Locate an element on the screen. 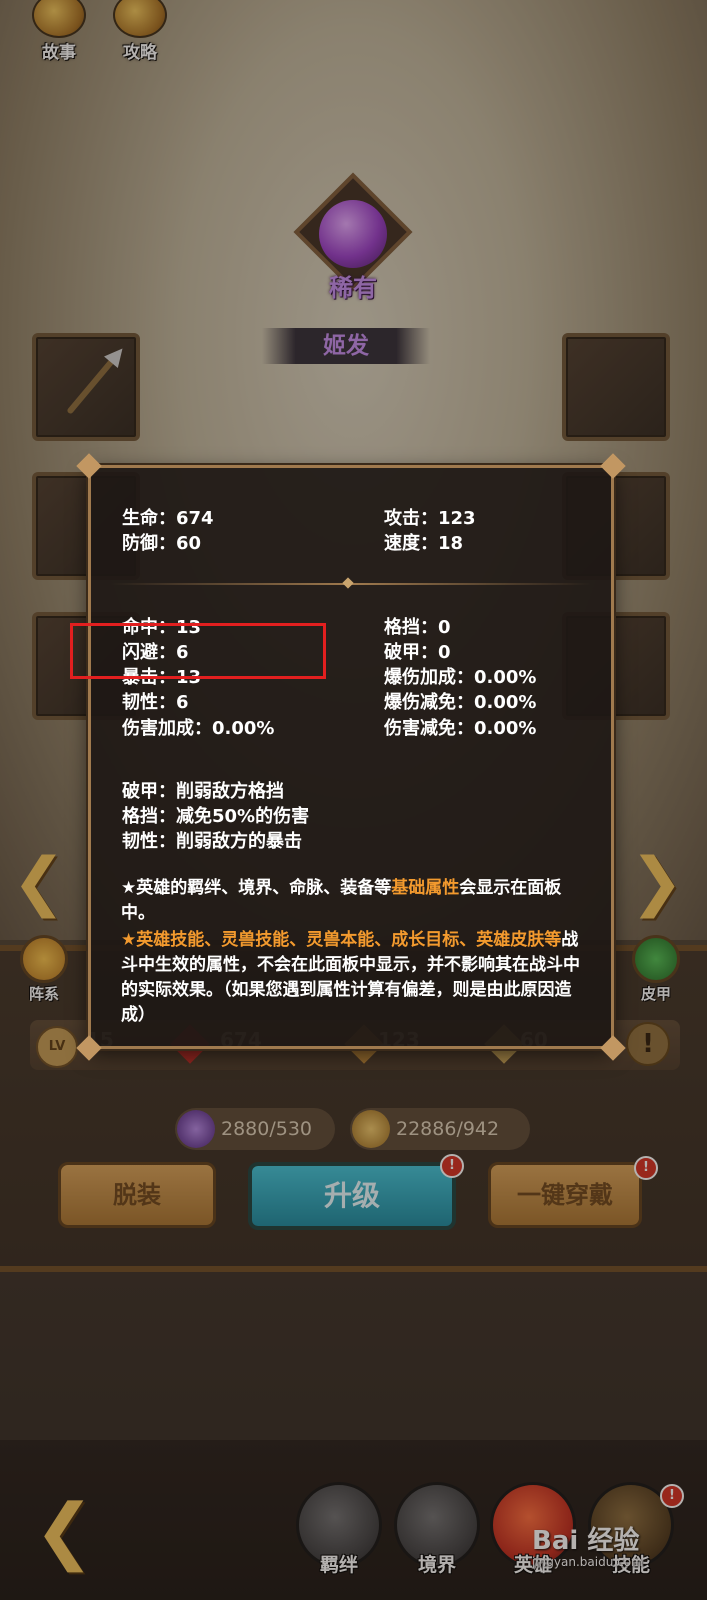  tooltip-divider is located at coordinates (351, 583).